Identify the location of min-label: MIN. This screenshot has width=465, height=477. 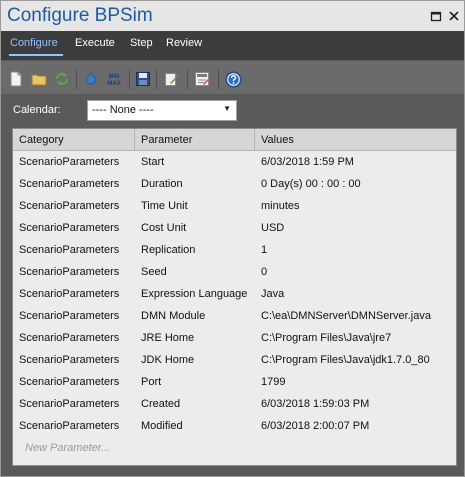
(114, 77).